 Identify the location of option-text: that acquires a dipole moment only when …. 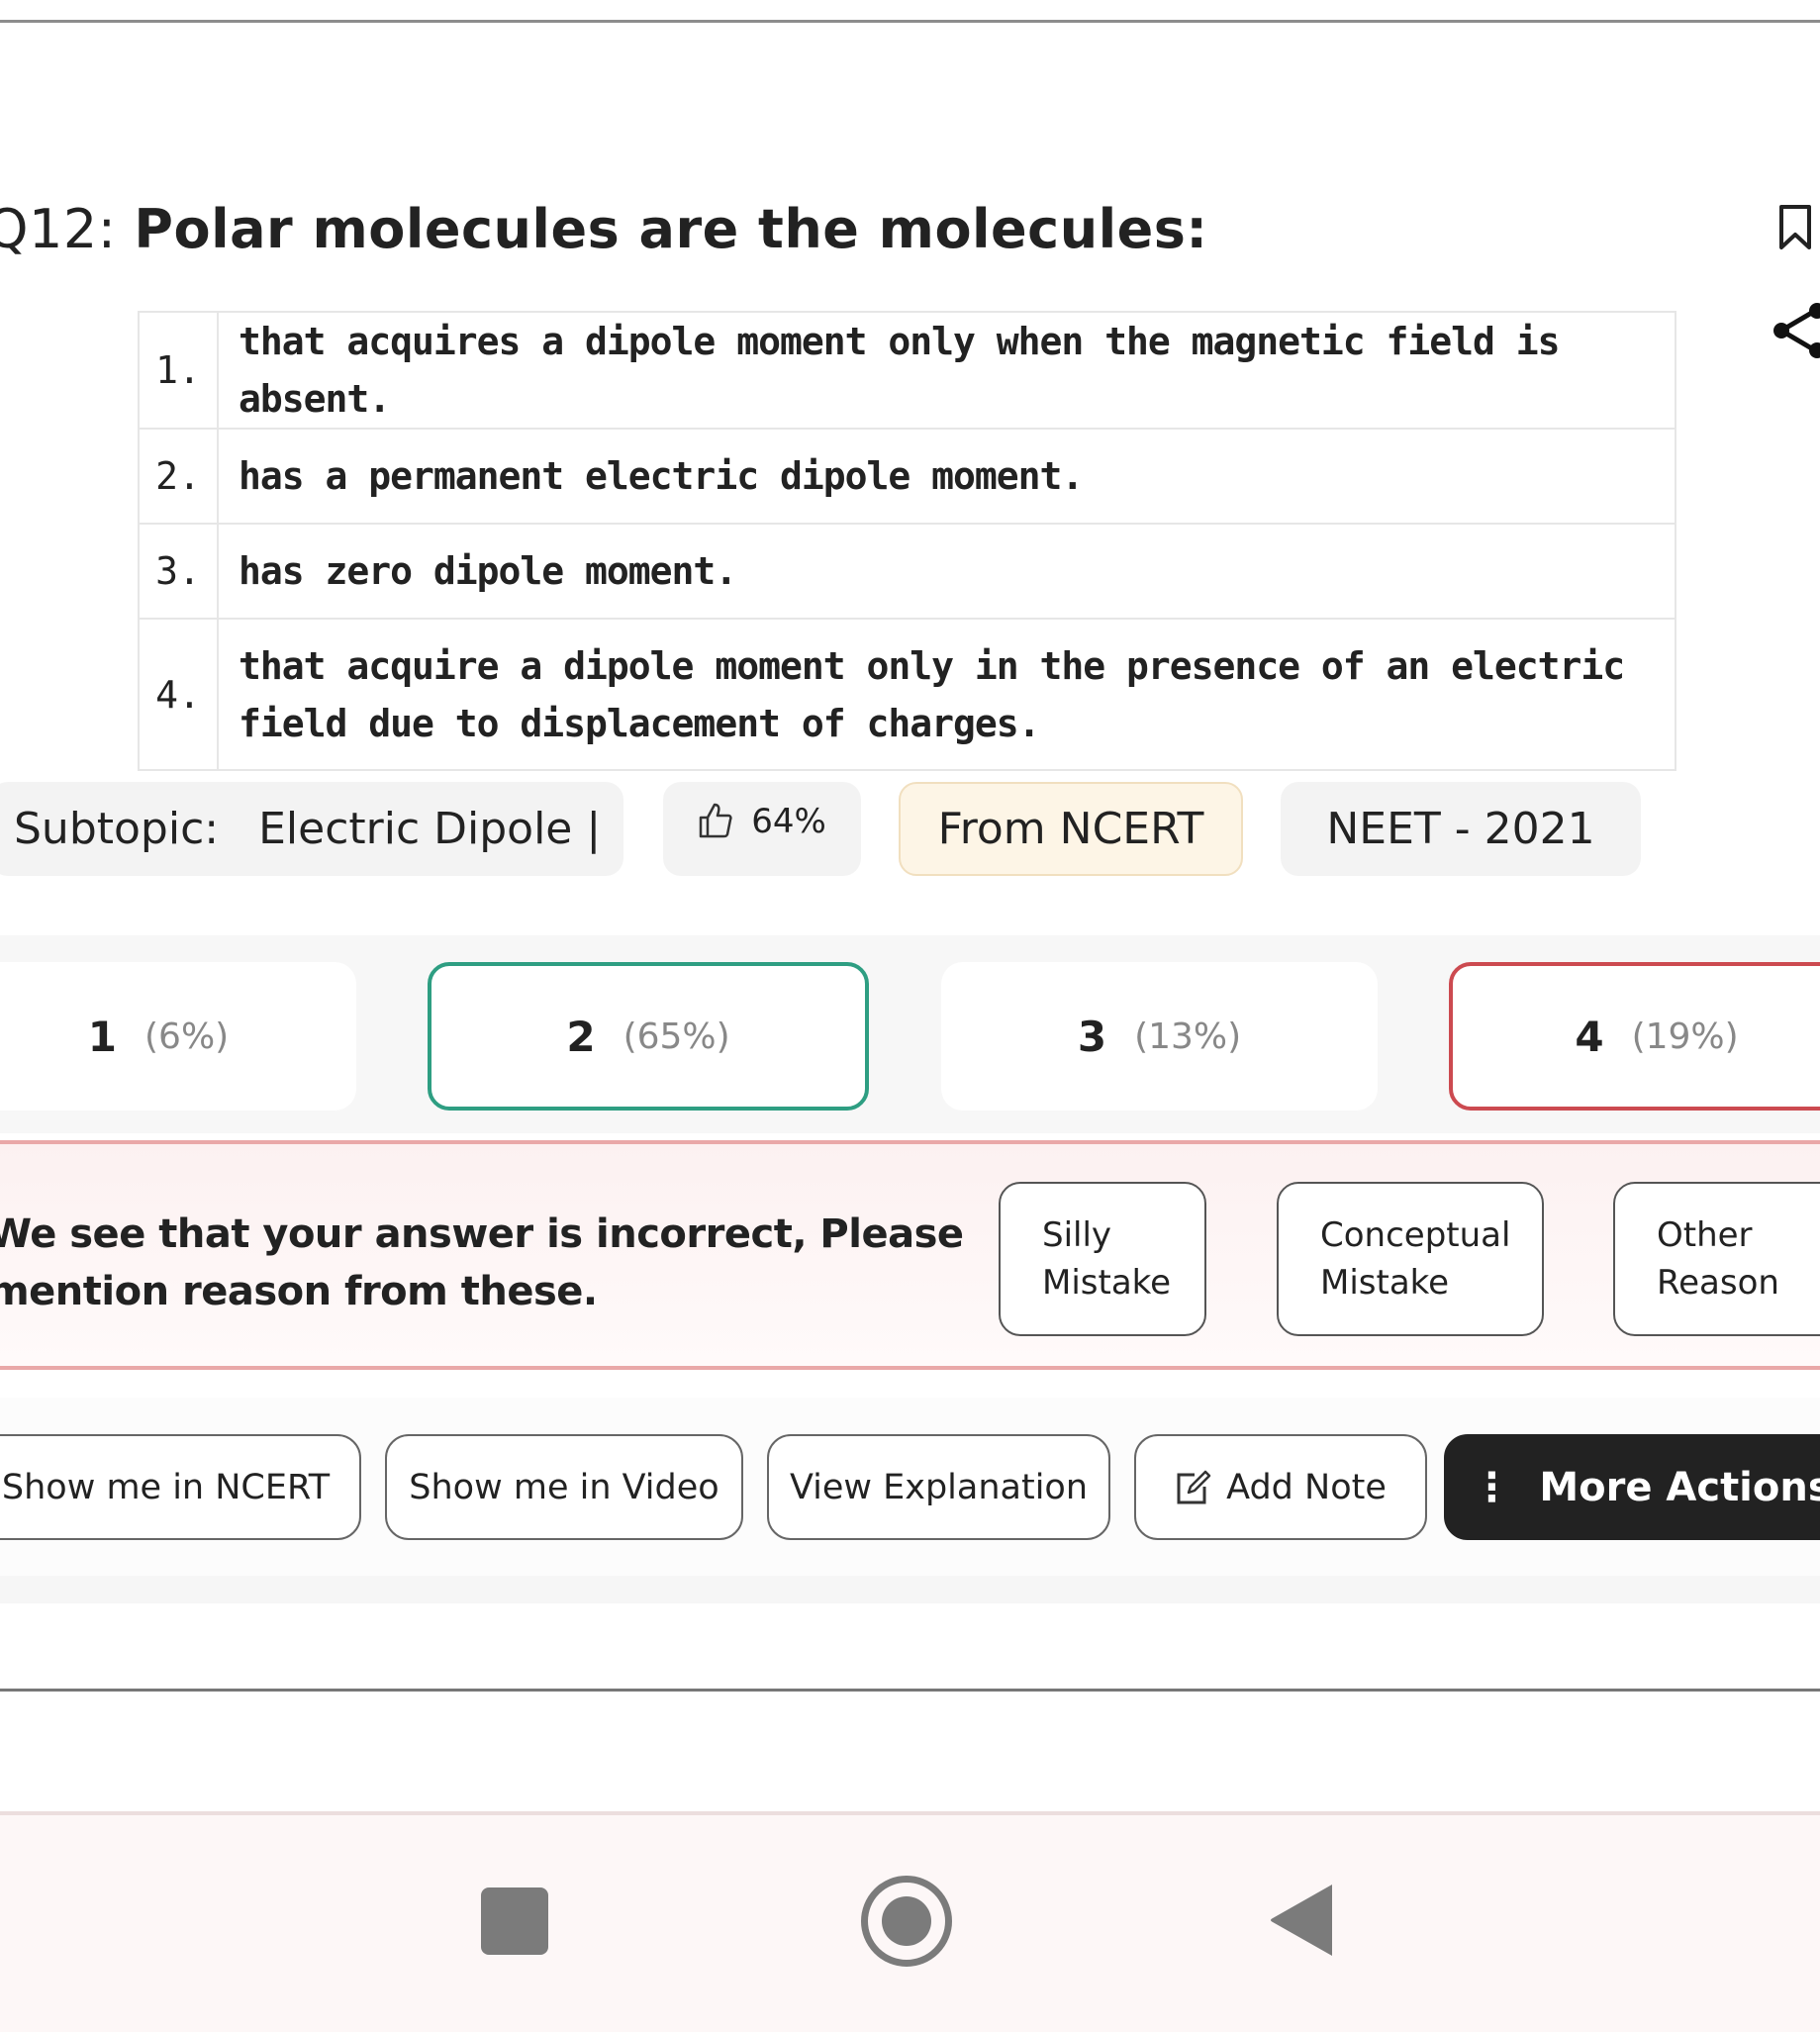
(946, 371).